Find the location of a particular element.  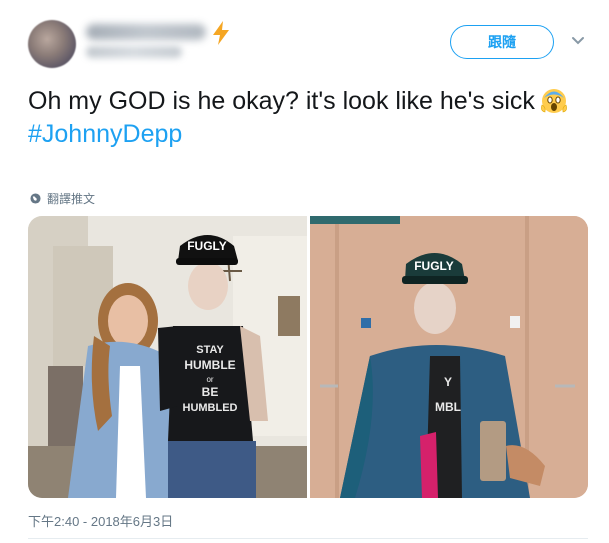

shirt-line-right-2: MBL is located at coordinates (448, 407).